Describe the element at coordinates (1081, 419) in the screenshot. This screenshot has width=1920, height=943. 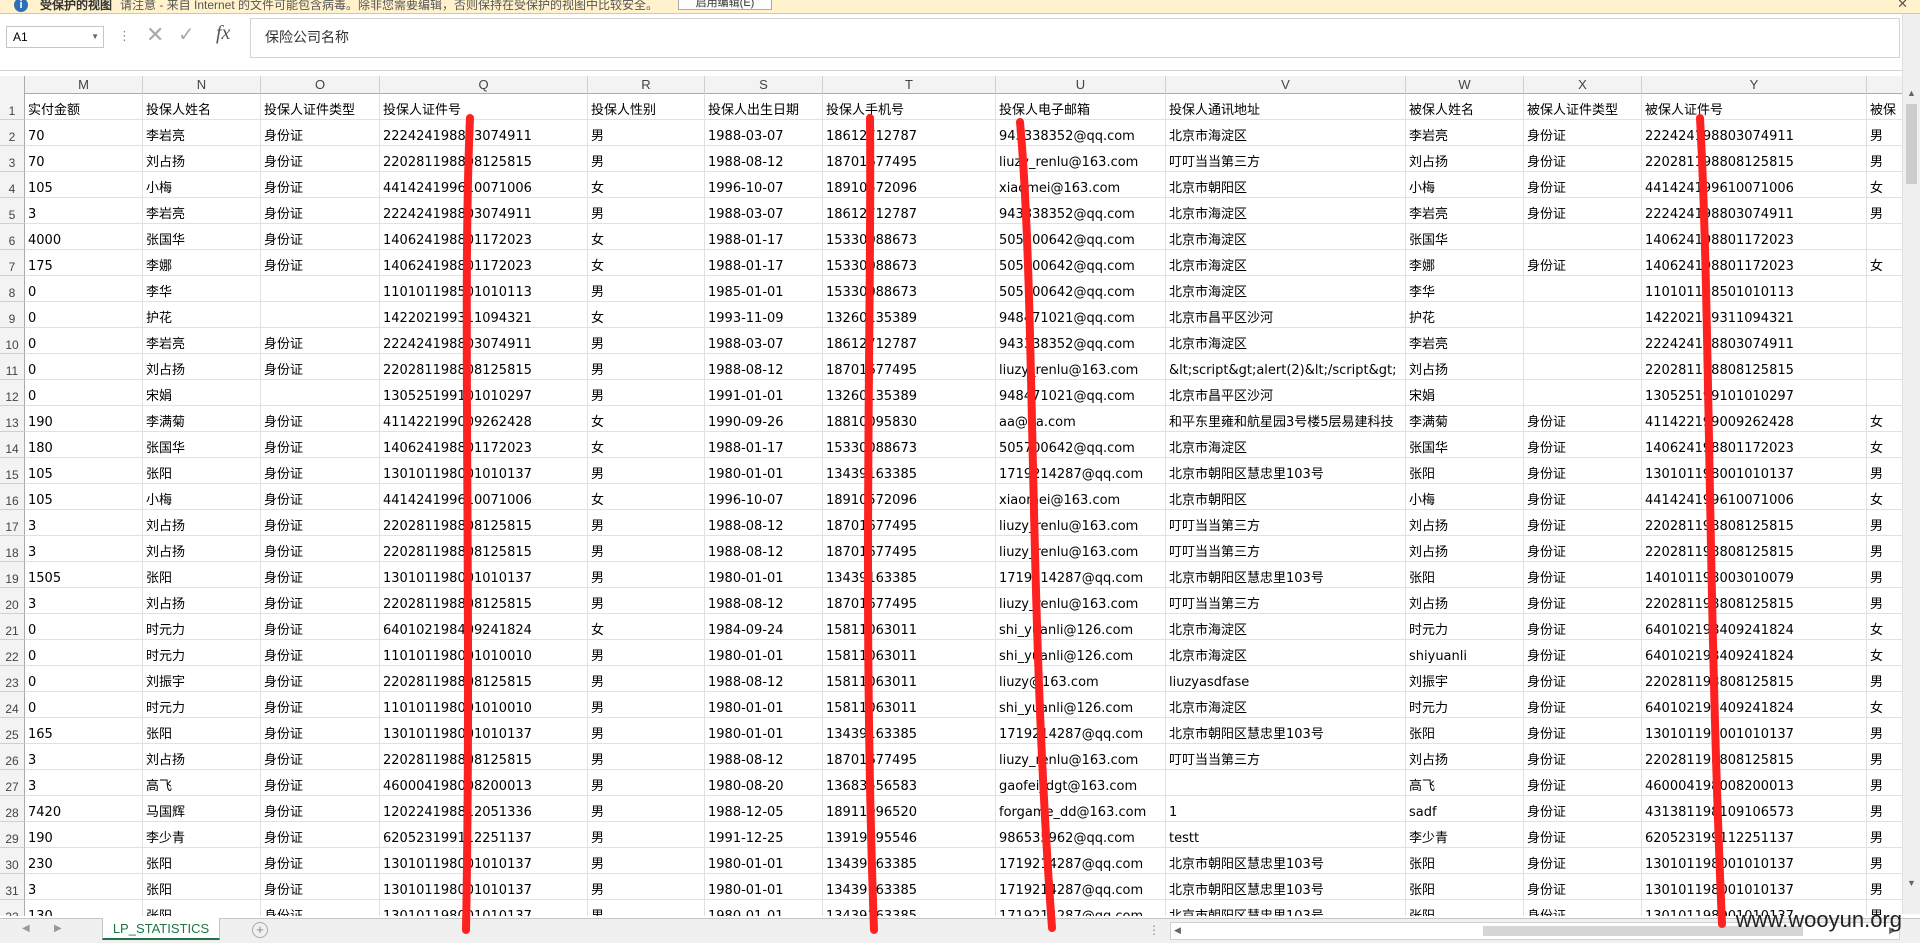
I see `table-cell: aa@aa.com` at that location.